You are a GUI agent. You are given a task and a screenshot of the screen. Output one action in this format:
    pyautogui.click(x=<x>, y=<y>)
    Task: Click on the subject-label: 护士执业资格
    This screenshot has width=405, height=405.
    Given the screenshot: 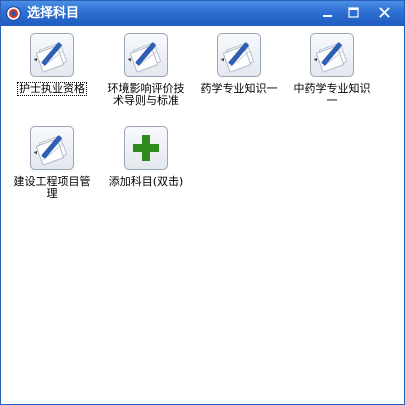 What is the action you would take?
    pyautogui.click(x=52, y=89)
    